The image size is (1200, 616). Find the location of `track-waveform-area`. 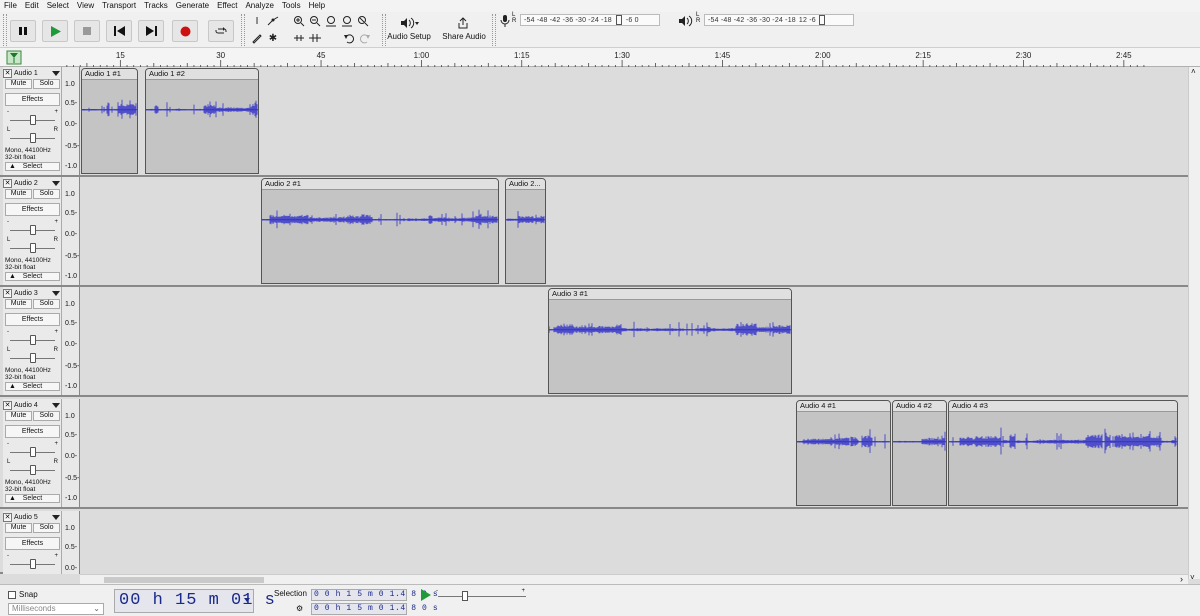

track-waveform-area is located at coordinates (634, 542).